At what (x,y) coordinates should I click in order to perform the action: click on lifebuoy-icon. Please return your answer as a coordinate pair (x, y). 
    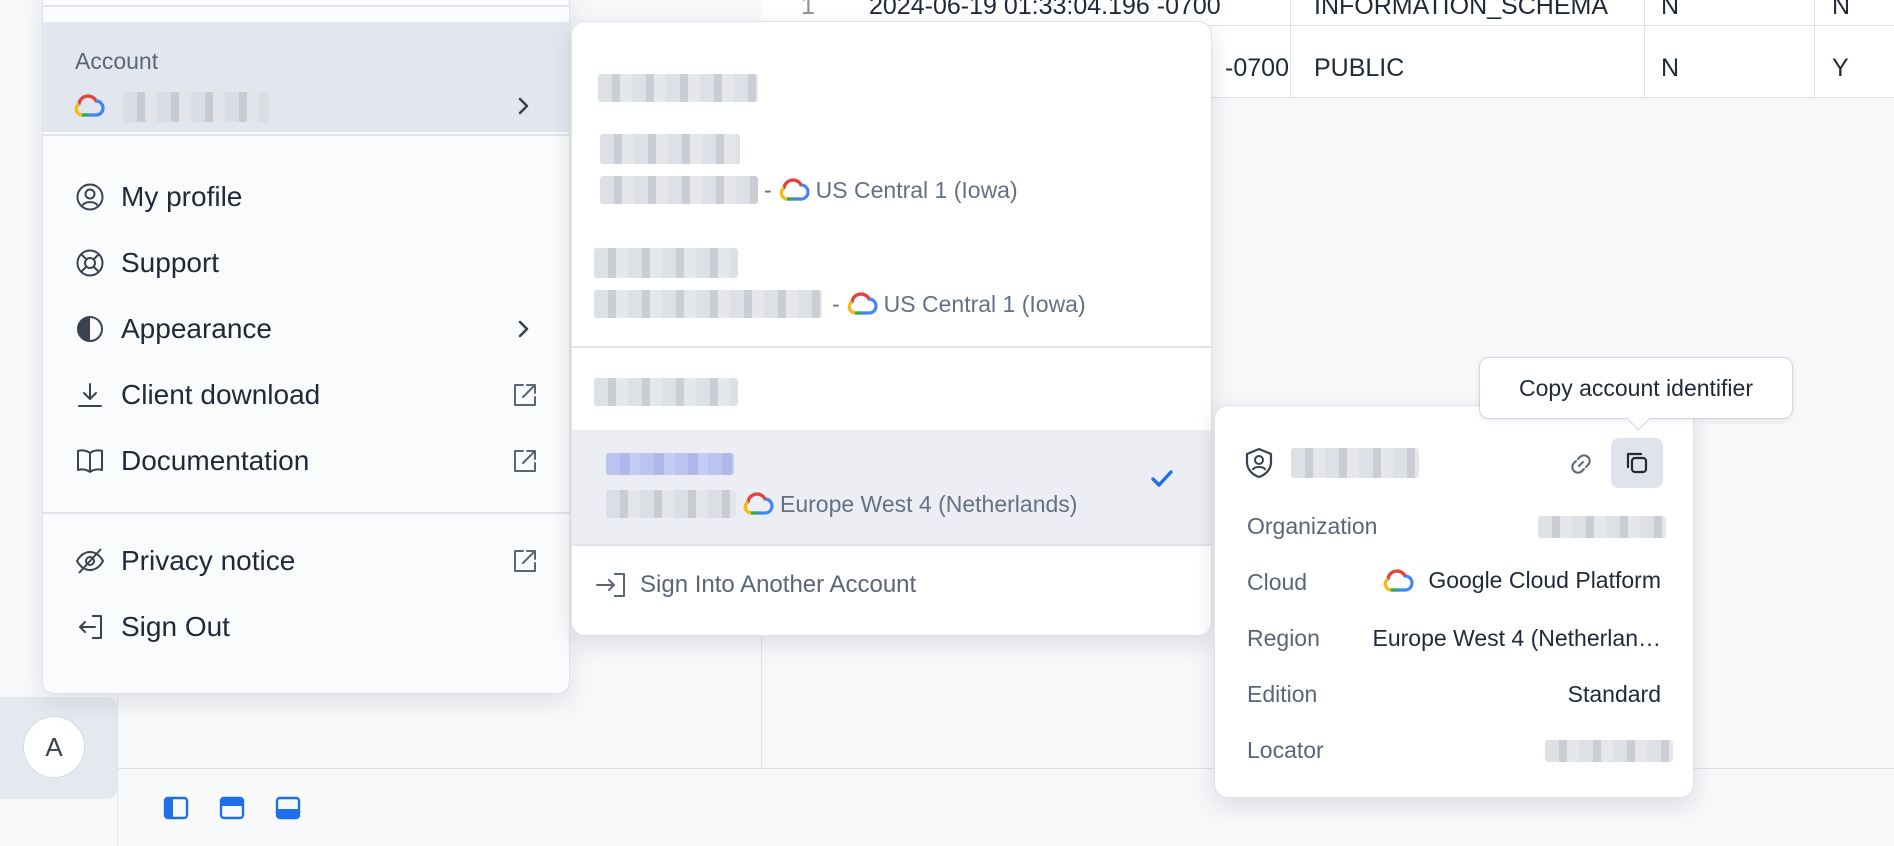
    Looking at the image, I should click on (90, 263).